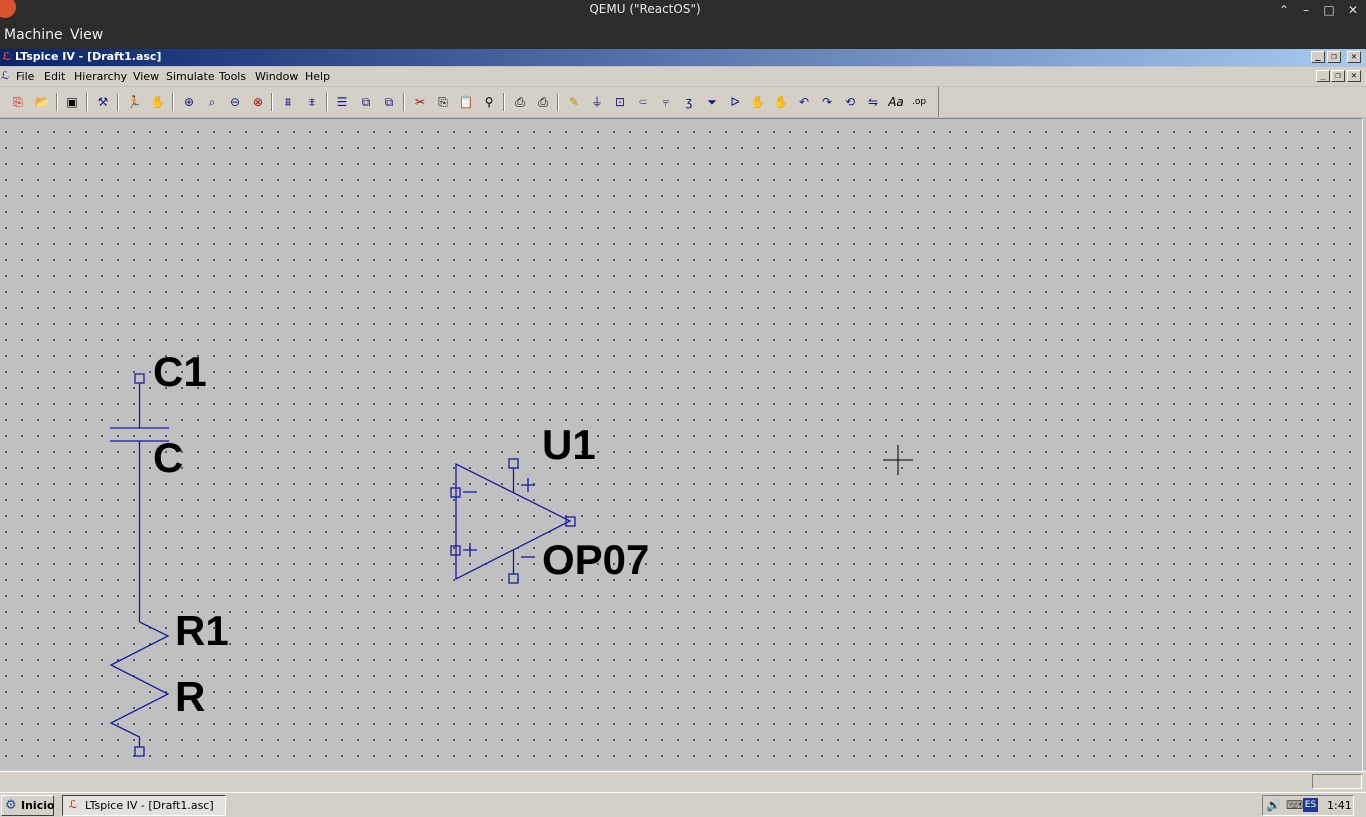 This screenshot has width=1366, height=817. Describe the element at coordinates (139, 689) in the screenshot. I see `resistor-symbol` at that location.